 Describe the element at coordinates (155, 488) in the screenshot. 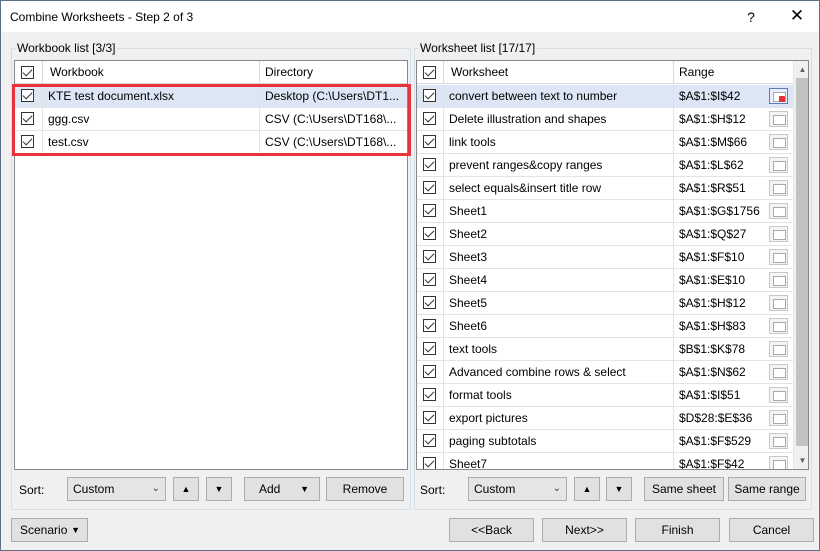

I see `chevron-down-icon: ⌄` at that location.